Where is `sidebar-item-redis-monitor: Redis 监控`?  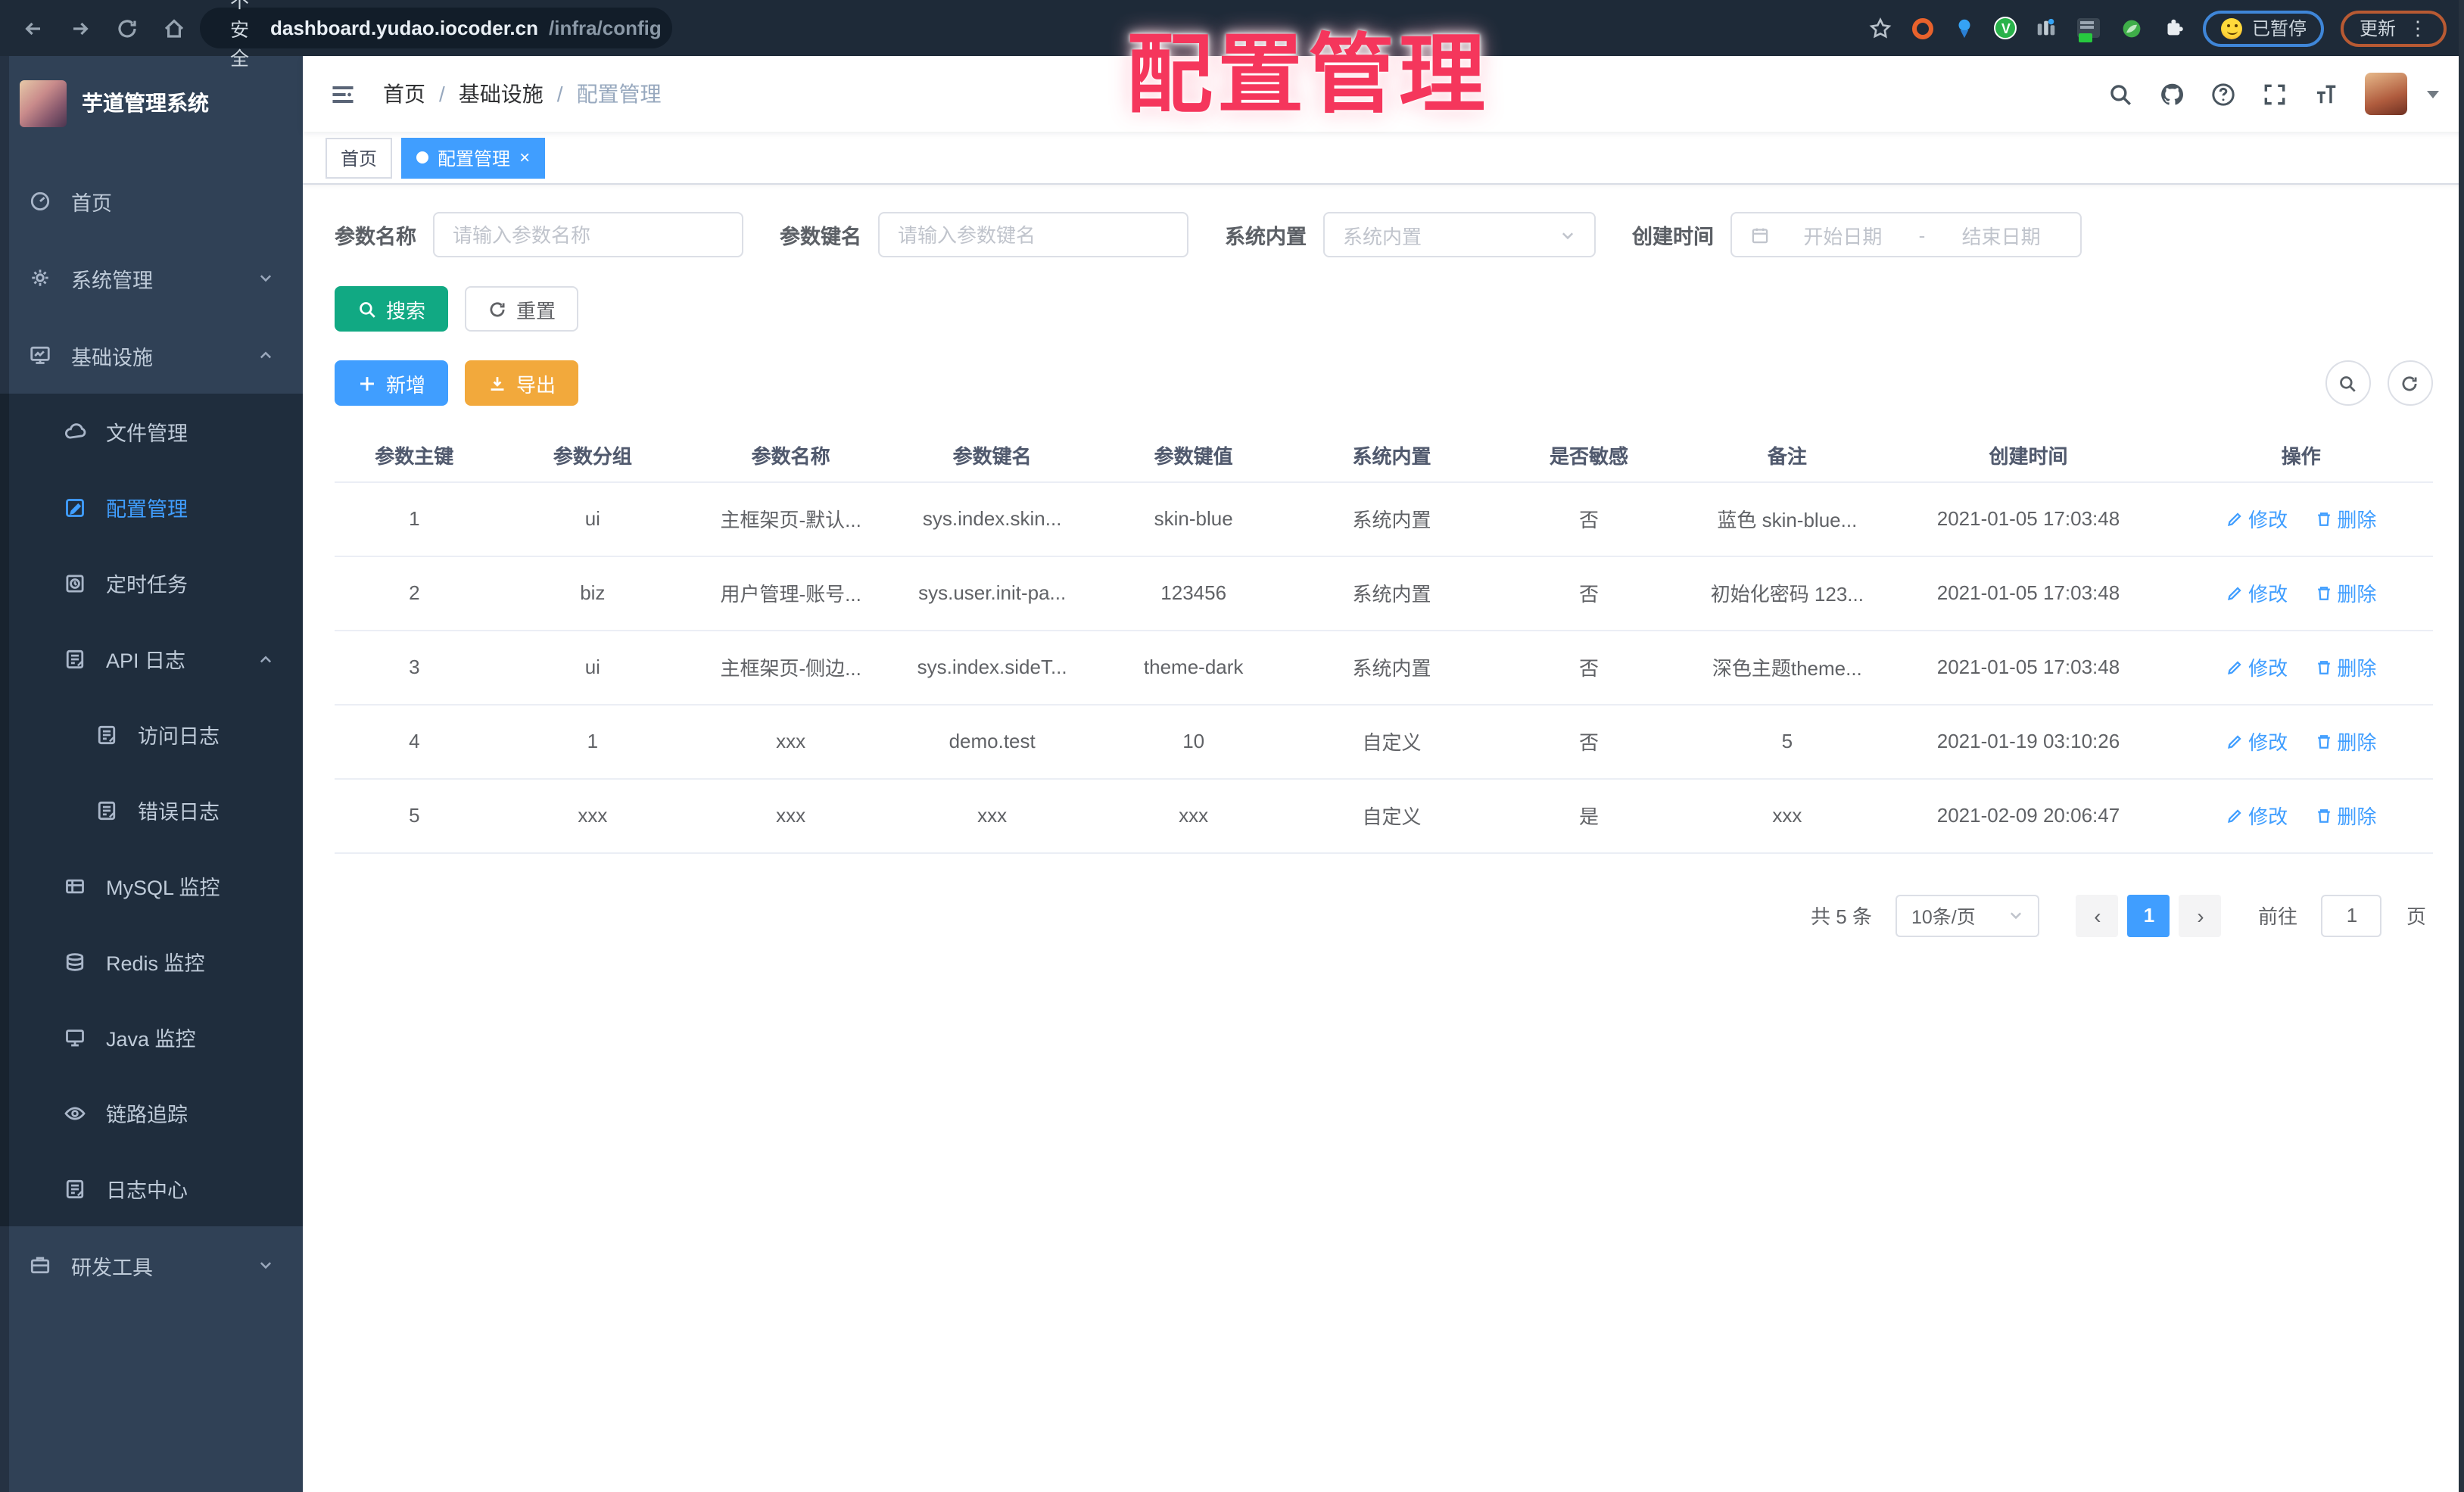 sidebar-item-redis-monitor: Redis 监控 is located at coordinates (151, 961).